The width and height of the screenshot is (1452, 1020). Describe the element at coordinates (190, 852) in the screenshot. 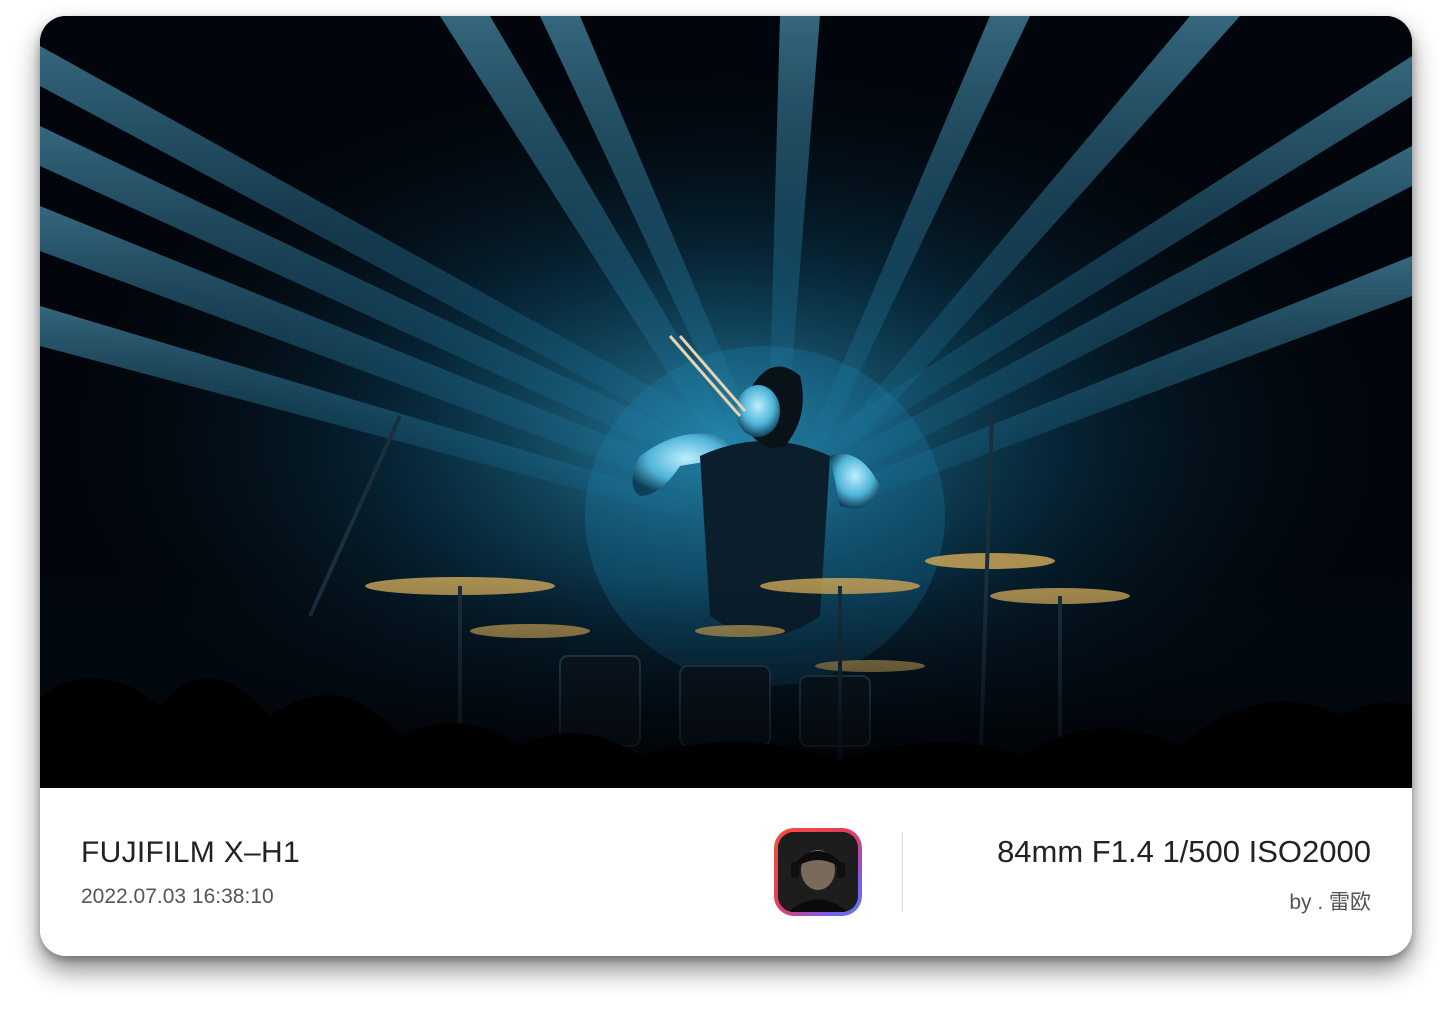

I see `camera-model-label: FUJIFILM X–H1` at that location.